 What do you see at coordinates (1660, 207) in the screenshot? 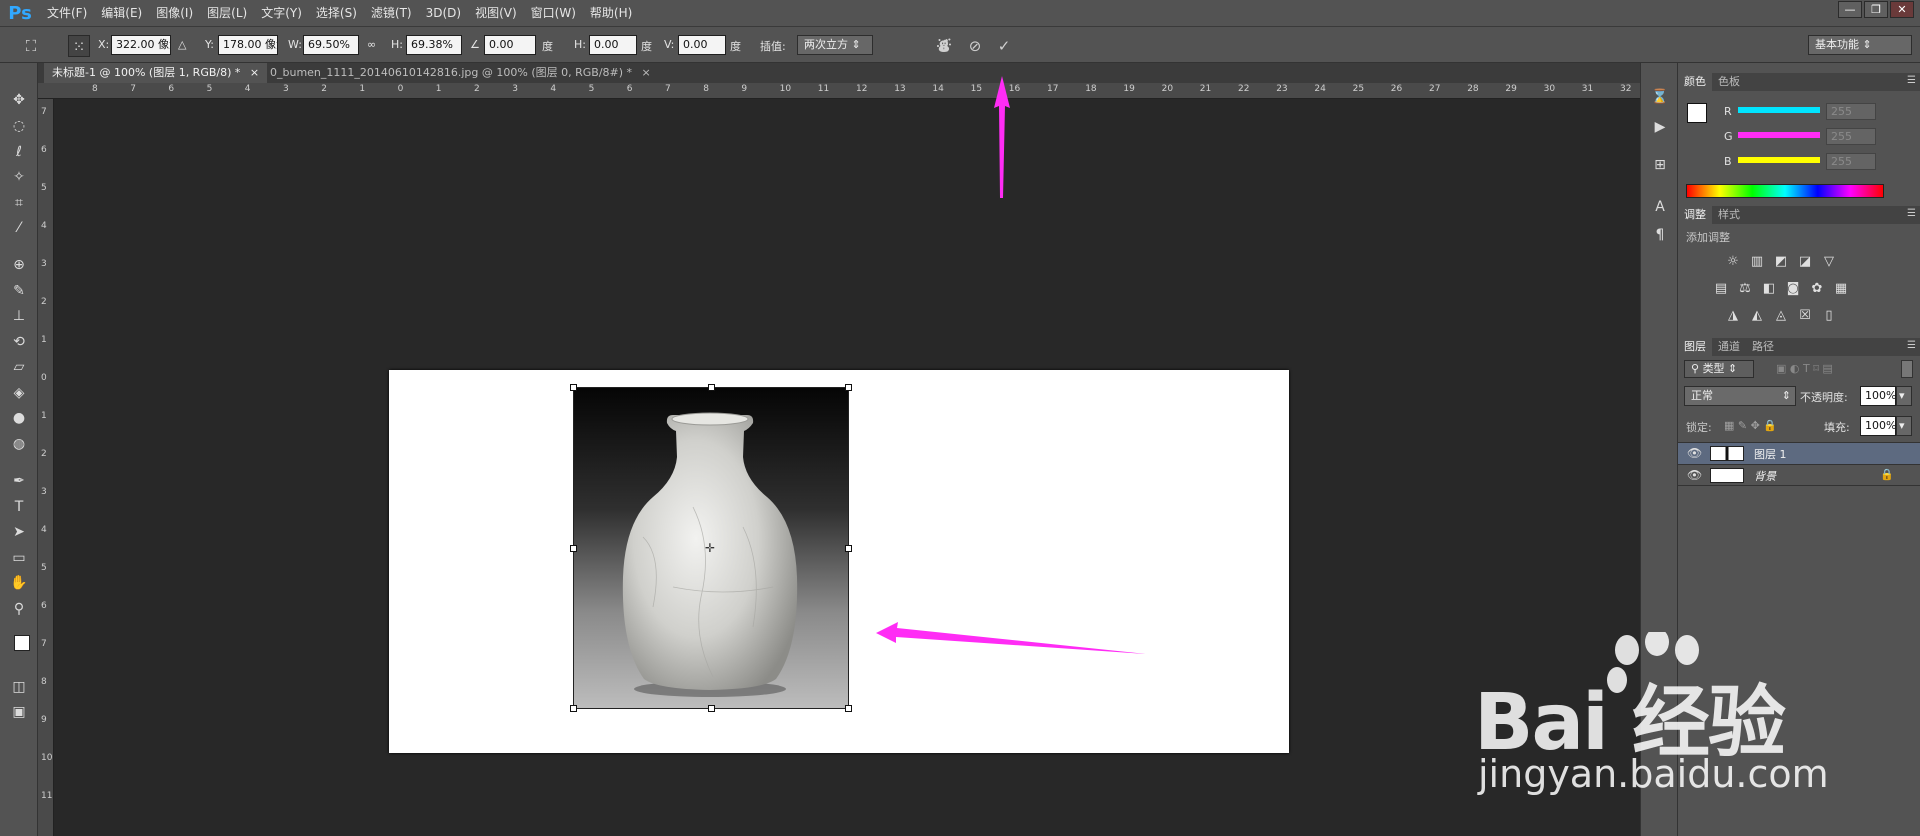
I see `character-panel-icon: A` at bounding box center [1660, 207].